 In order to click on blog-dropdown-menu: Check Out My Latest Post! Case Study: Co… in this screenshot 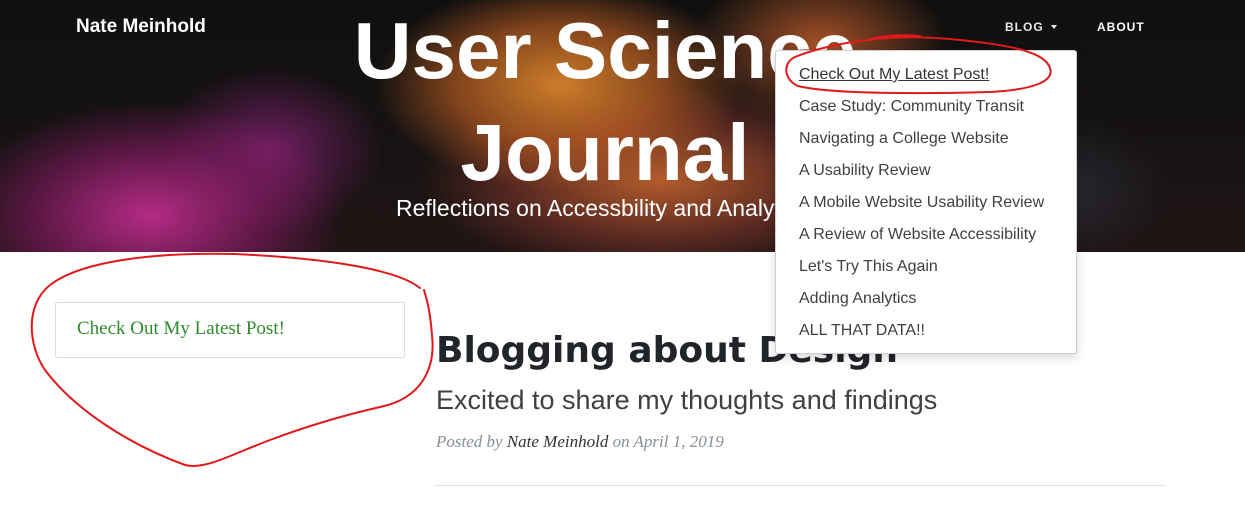, I will do `click(926, 202)`.